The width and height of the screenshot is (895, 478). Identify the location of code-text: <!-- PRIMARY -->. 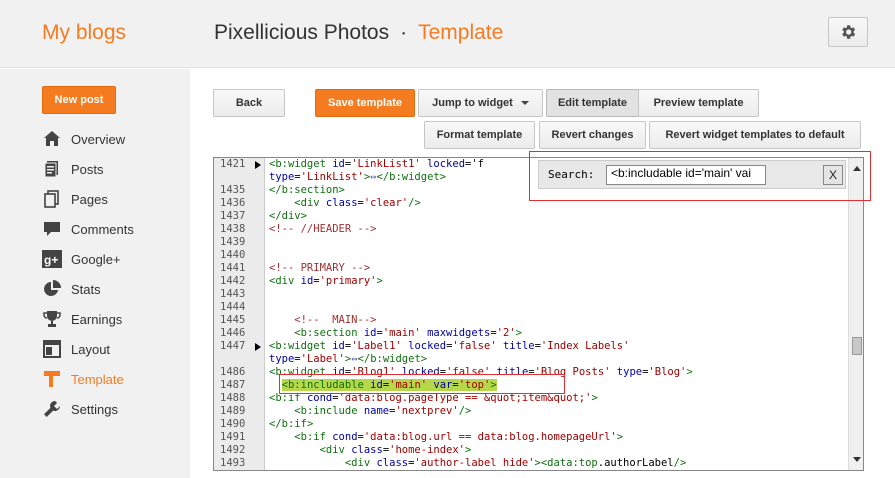
(320, 268).